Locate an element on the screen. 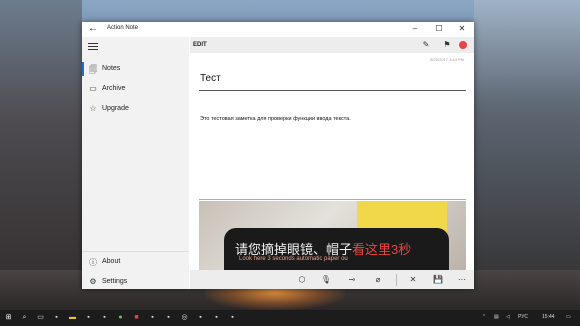 The width and height of the screenshot is (580, 326). sidebar-item-label: About is located at coordinates (111, 261).